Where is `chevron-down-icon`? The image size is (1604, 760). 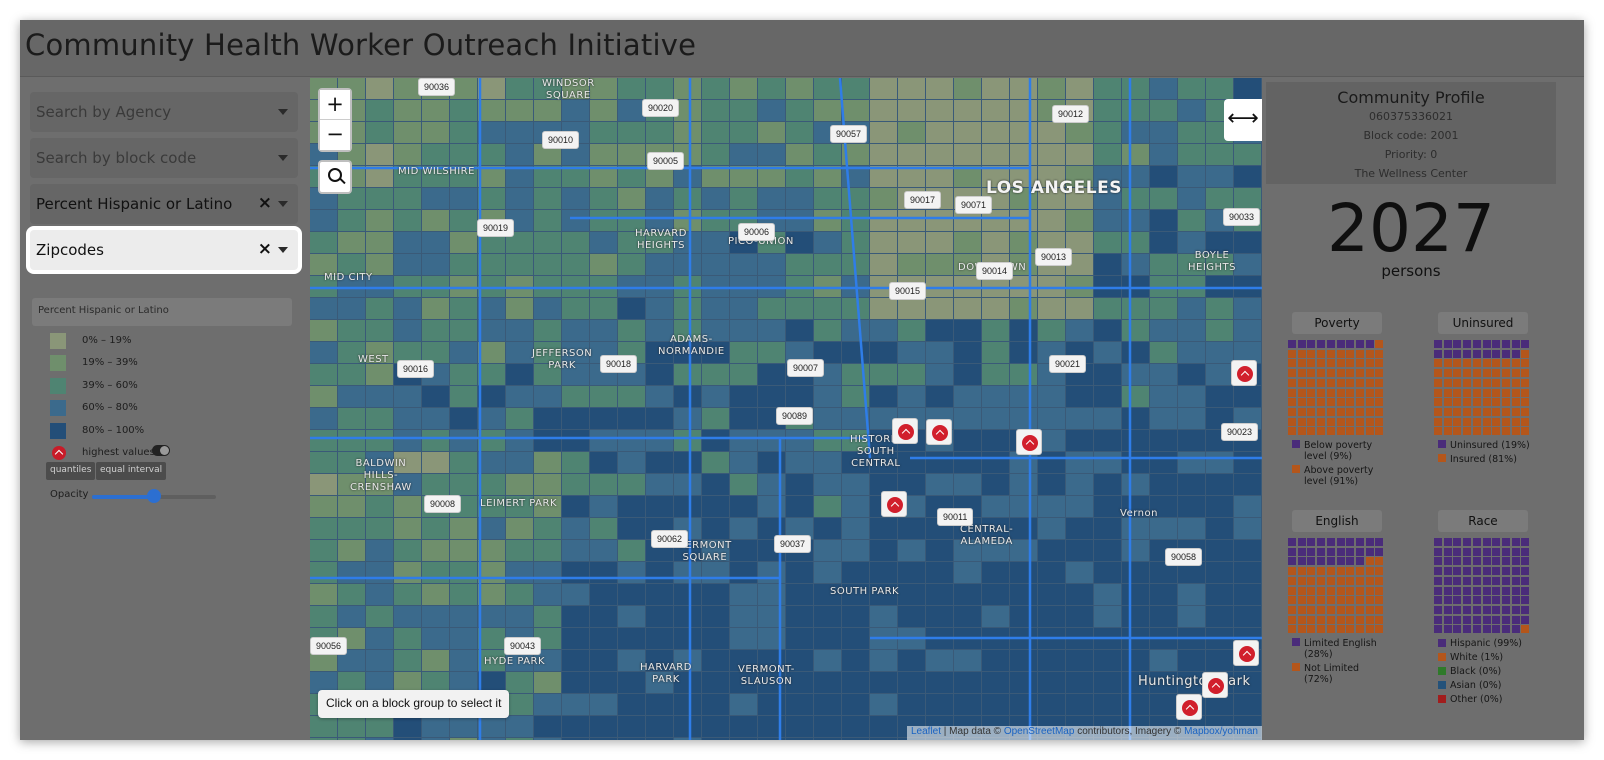 chevron-down-icon is located at coordinates (283, 250).